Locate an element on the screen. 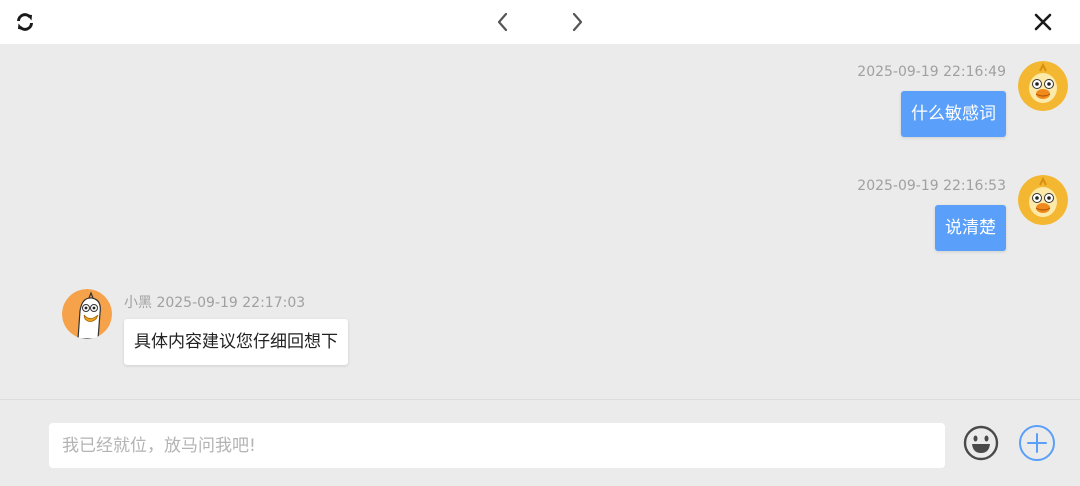 This screenshot has width=1080, height=486. message-input is located at coordinates (497, 445).